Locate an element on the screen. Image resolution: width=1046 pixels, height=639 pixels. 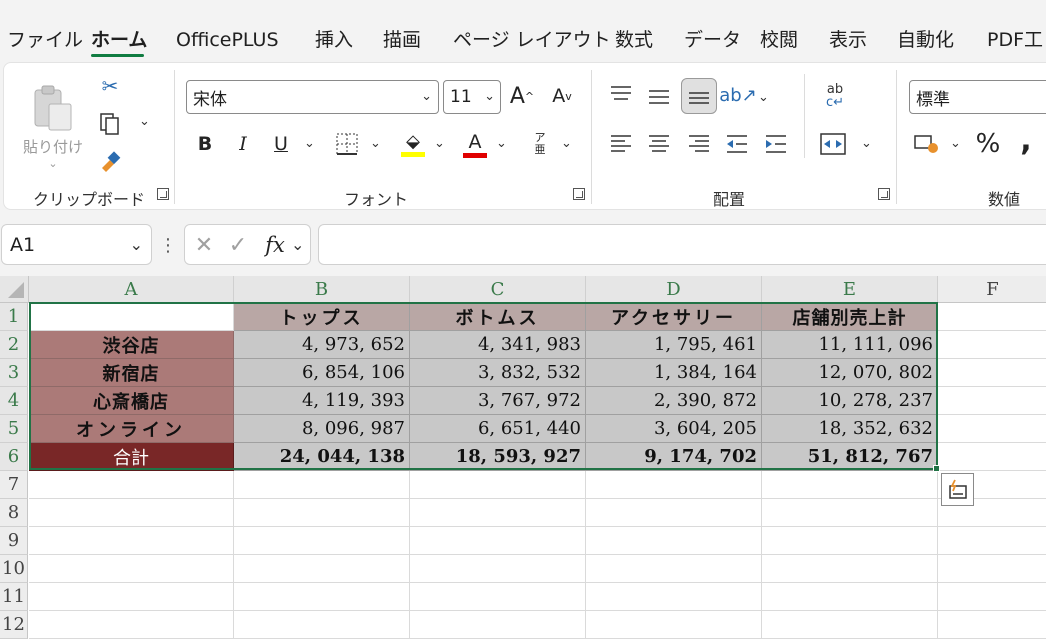
row-header-12: 12 is located at coordinates (14, 625).